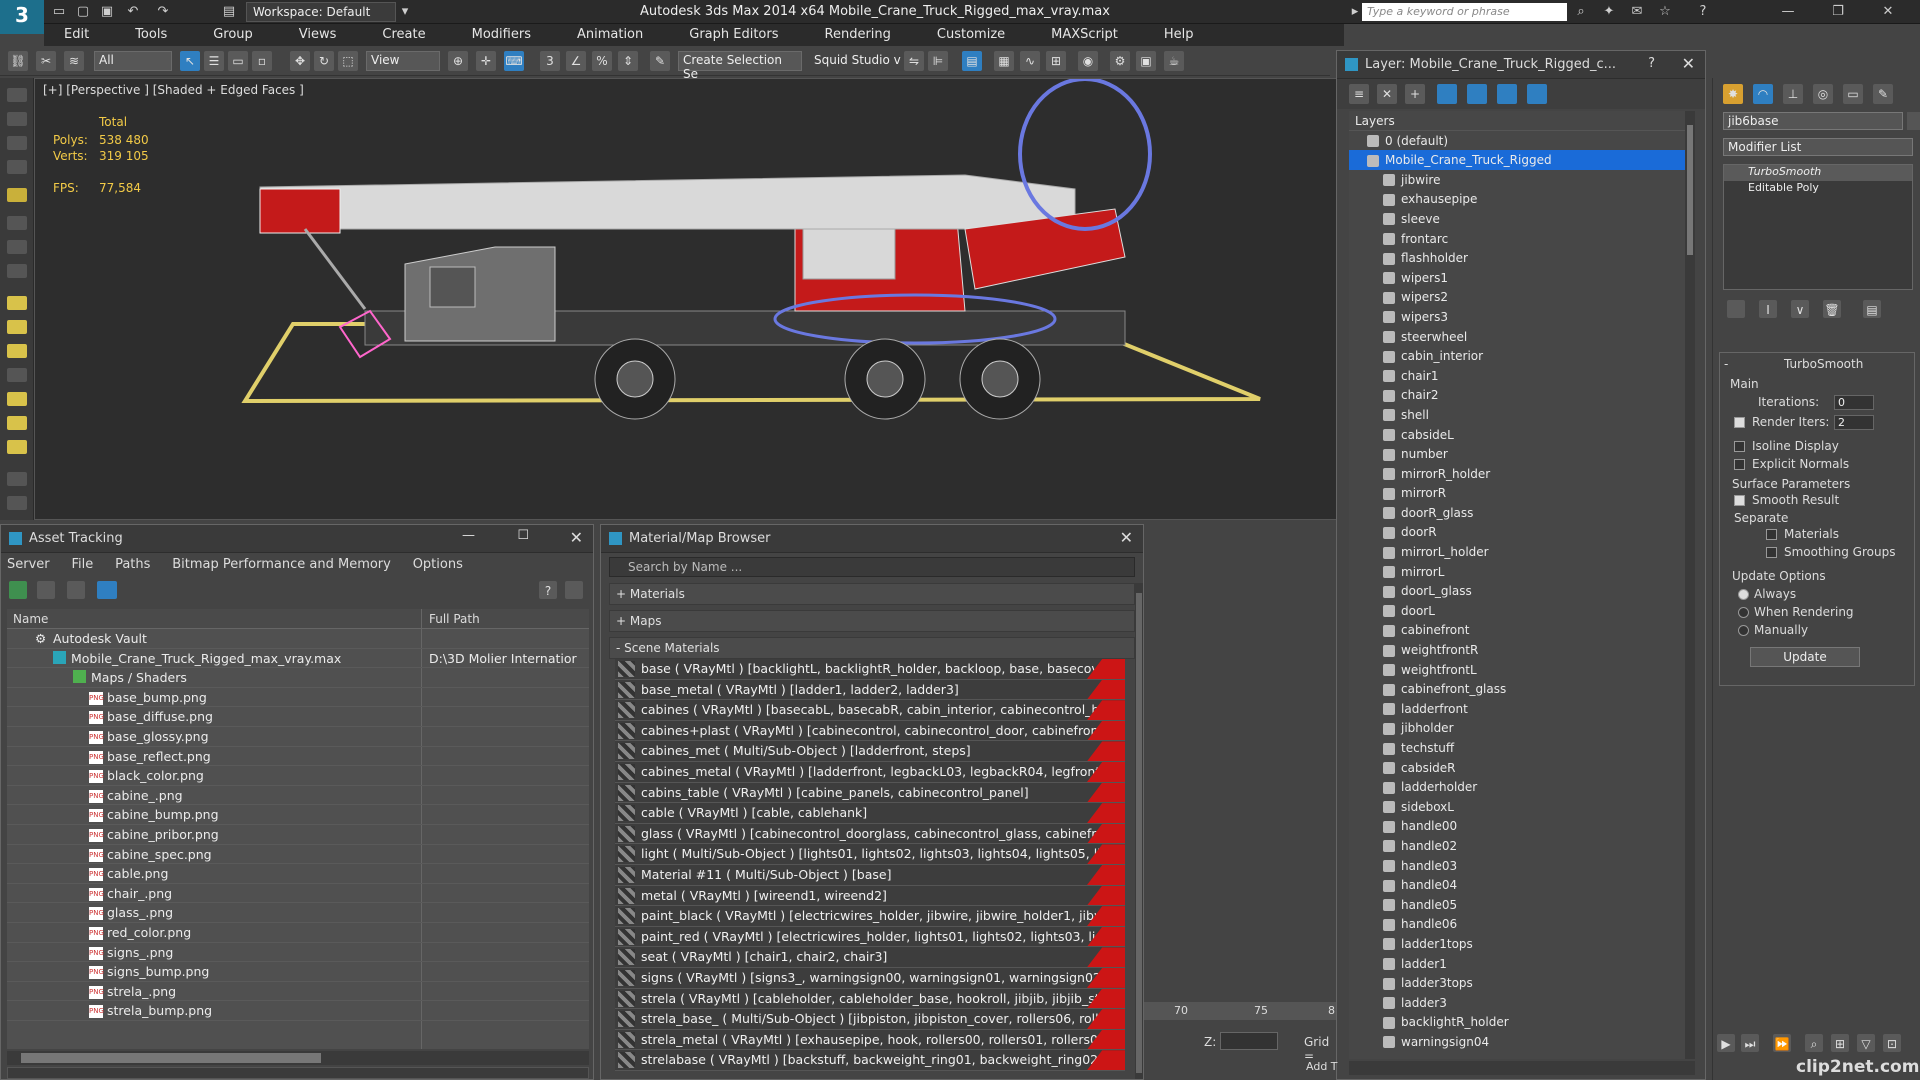 Image resolution: width=1920 pixels, height=1080 pixels. I want to click on group-maps: + Maps, so click(872, 621).